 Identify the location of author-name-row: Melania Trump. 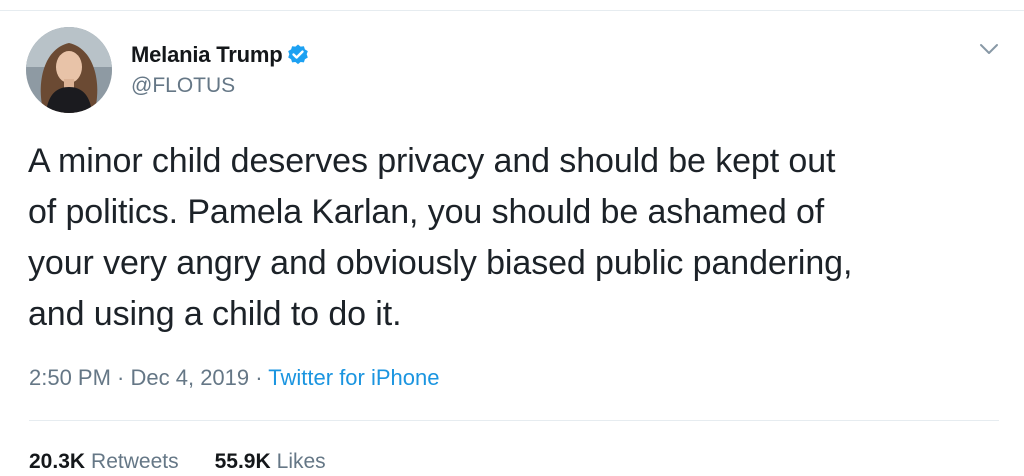
(220, 55).